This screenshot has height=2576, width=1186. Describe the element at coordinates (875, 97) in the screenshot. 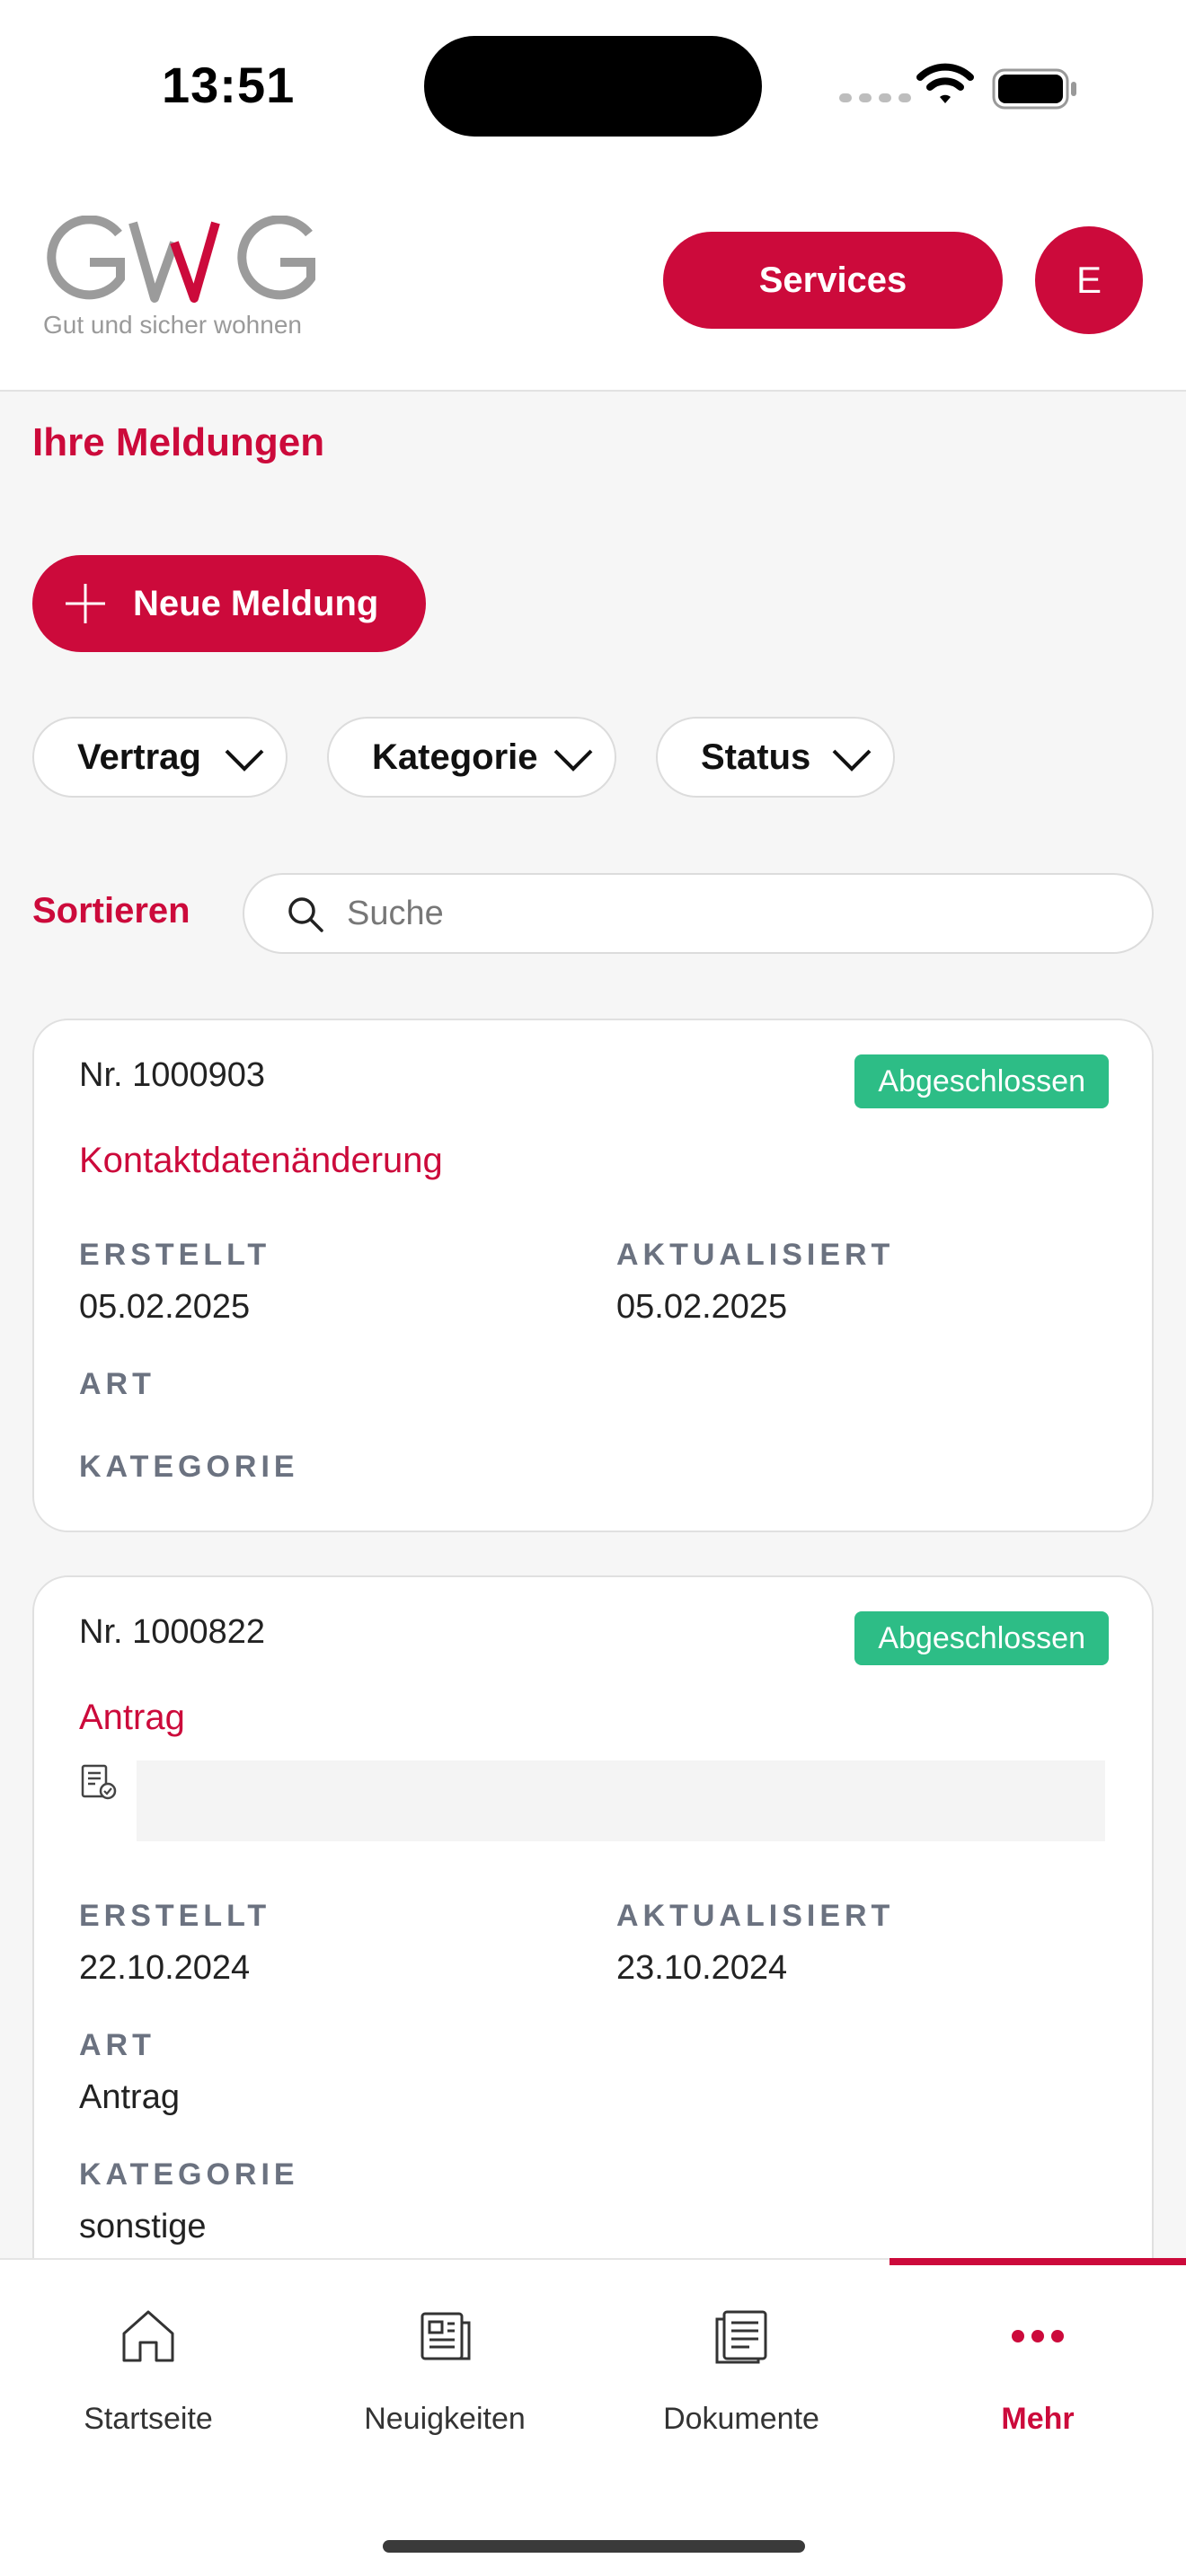

I see `cellular-signal-icon` at that location.